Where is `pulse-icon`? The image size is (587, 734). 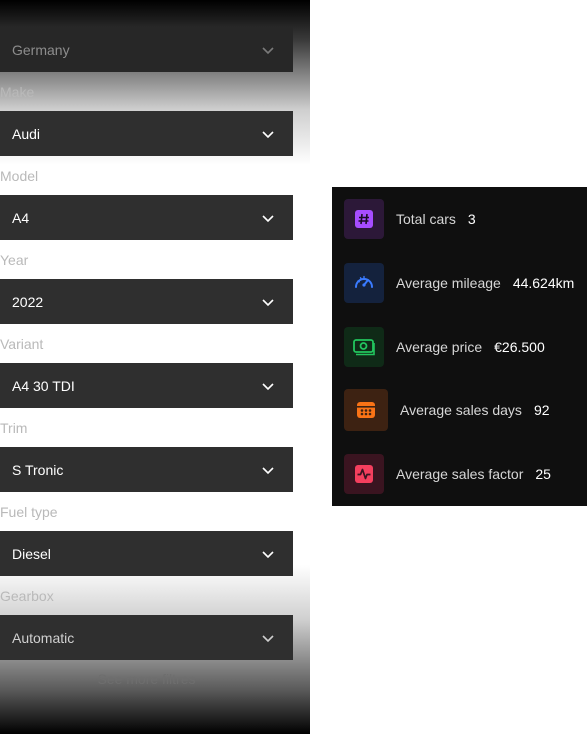 pulse-icon is located at coordinates (364, 474).